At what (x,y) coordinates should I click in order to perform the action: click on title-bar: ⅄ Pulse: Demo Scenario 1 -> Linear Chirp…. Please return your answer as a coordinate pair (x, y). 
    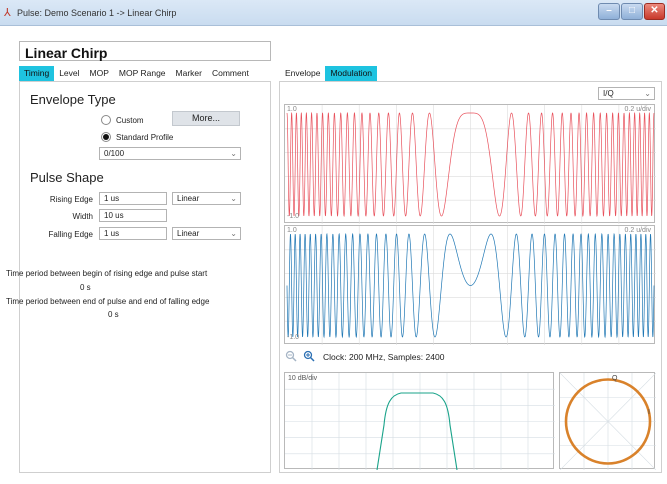
    Looking at the image, I should click on (333, 13).